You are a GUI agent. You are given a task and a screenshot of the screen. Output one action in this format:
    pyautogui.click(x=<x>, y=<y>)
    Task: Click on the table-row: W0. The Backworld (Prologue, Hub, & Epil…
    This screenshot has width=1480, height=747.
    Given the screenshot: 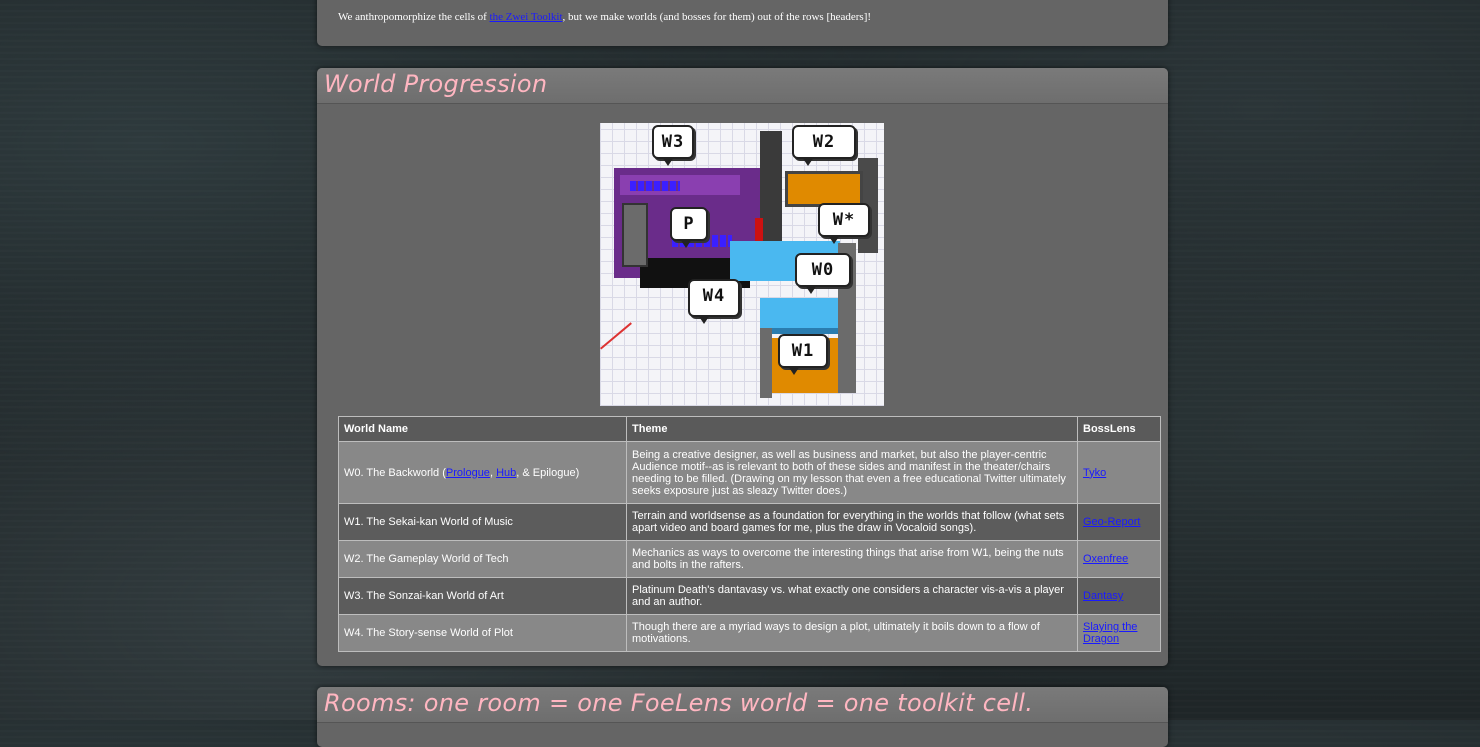 What is the action you would take?
    pyautogui.click(x=749, y=472)
    